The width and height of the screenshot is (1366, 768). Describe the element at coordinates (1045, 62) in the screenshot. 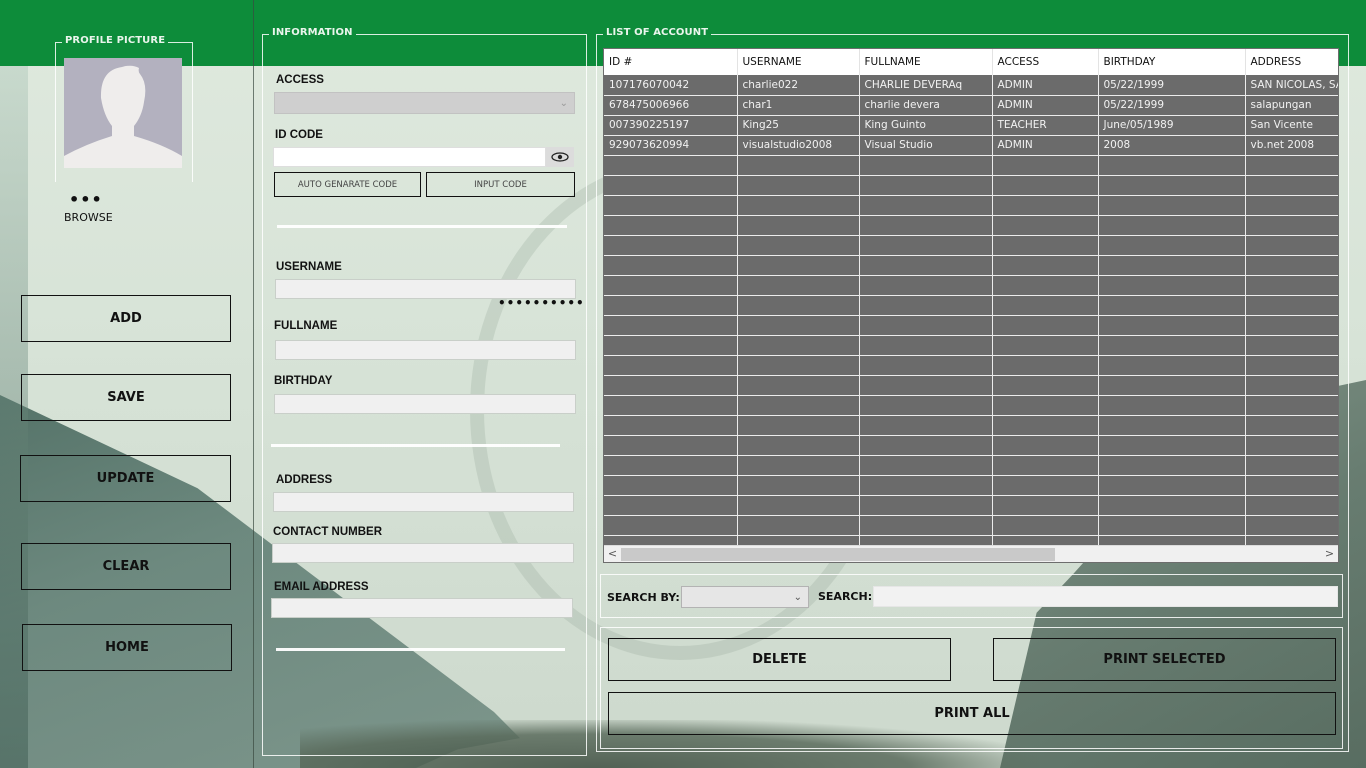

I see `column-header: ACCESS` at that location.